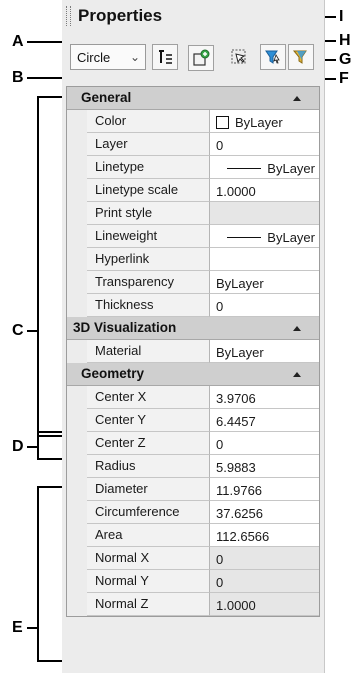 The image size is (351, 673). I want to click on color-swatch-icon, so click(222, 122).